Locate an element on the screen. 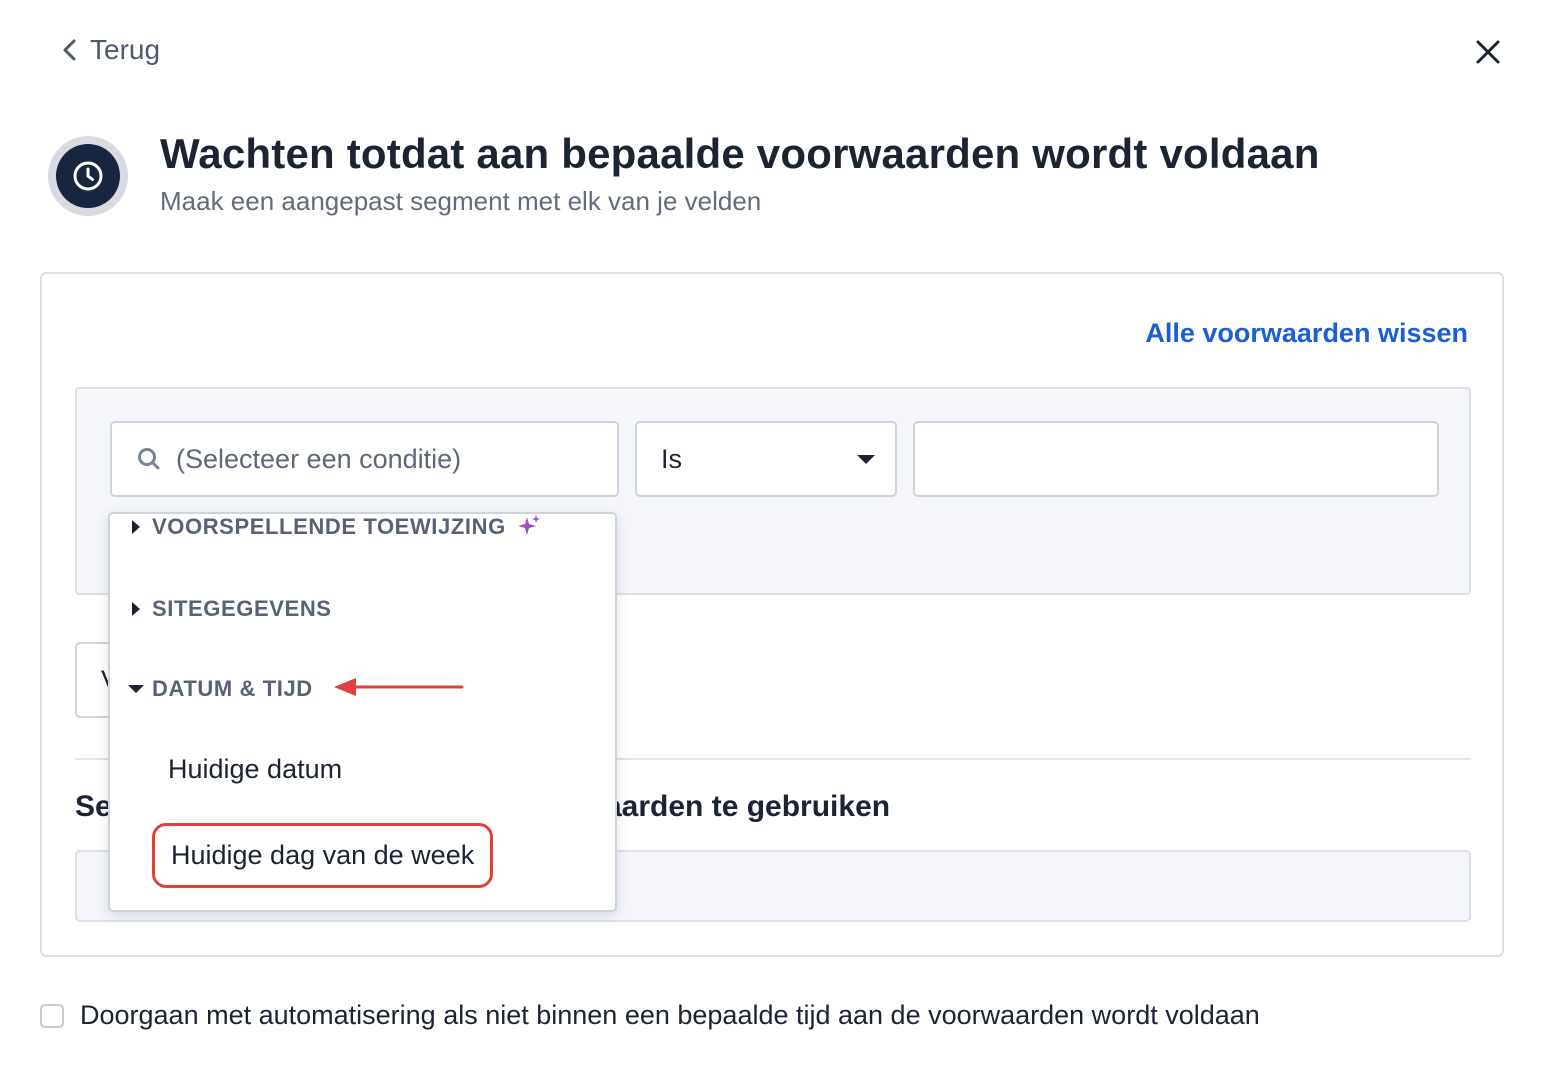 This screenshot has height=1070, width=1546. section-label-start: Se is located at coordinates (93, 806).